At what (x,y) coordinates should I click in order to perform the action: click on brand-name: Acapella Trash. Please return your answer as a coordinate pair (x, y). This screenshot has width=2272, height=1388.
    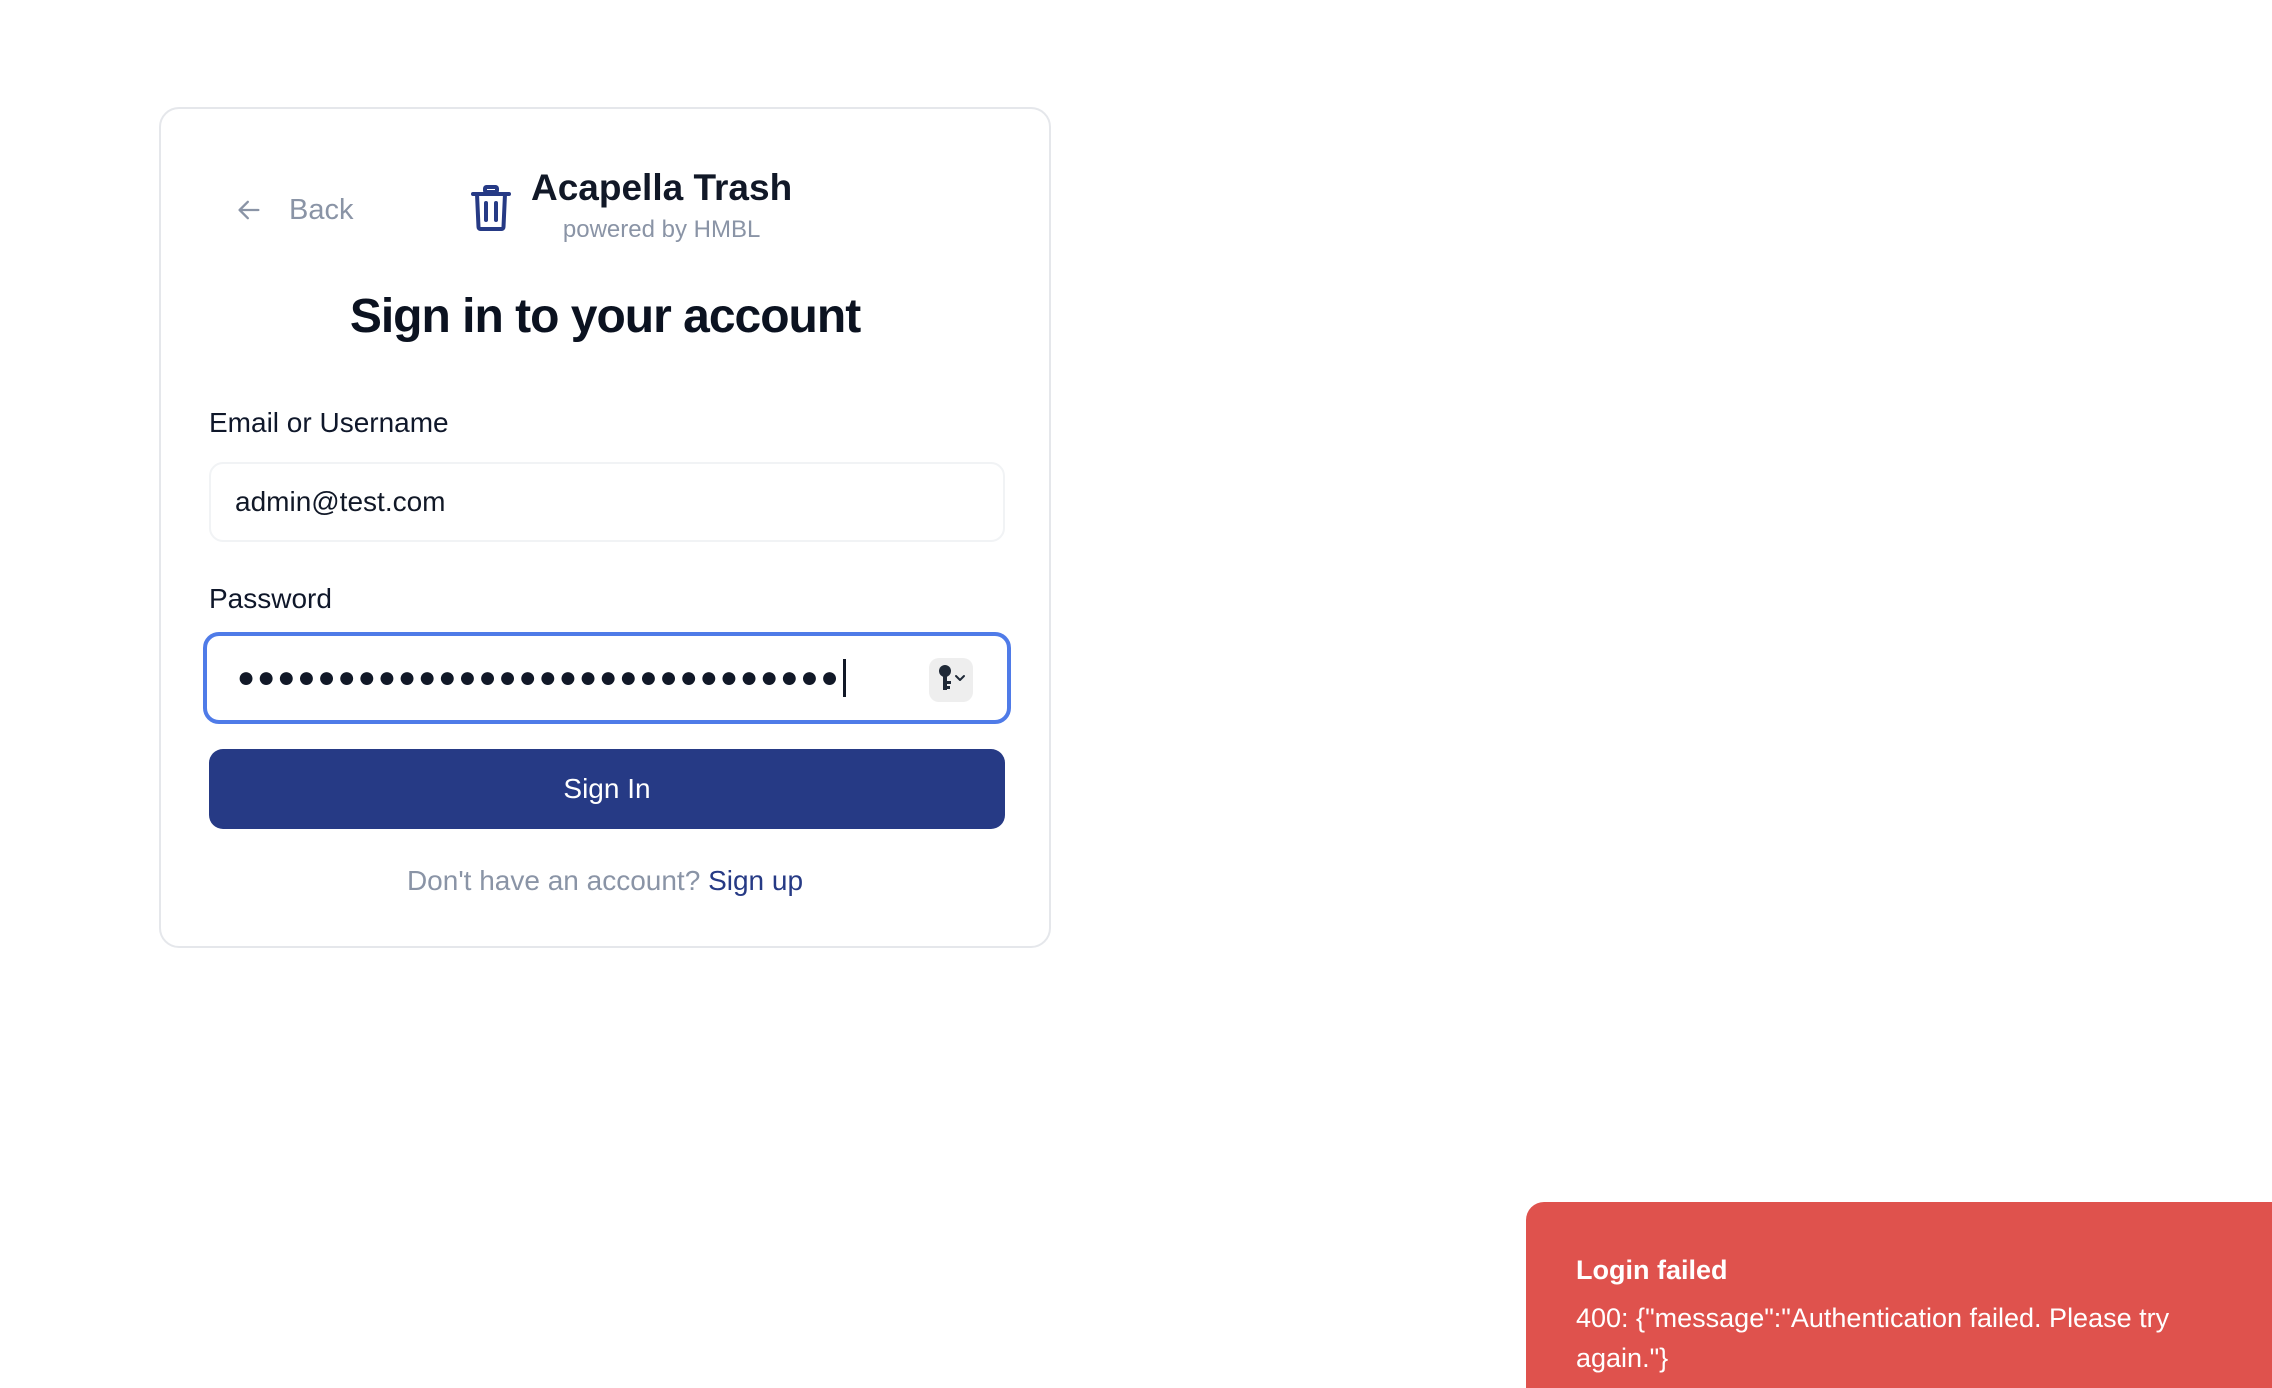
    Looking at the image, I should click on (662, 187).